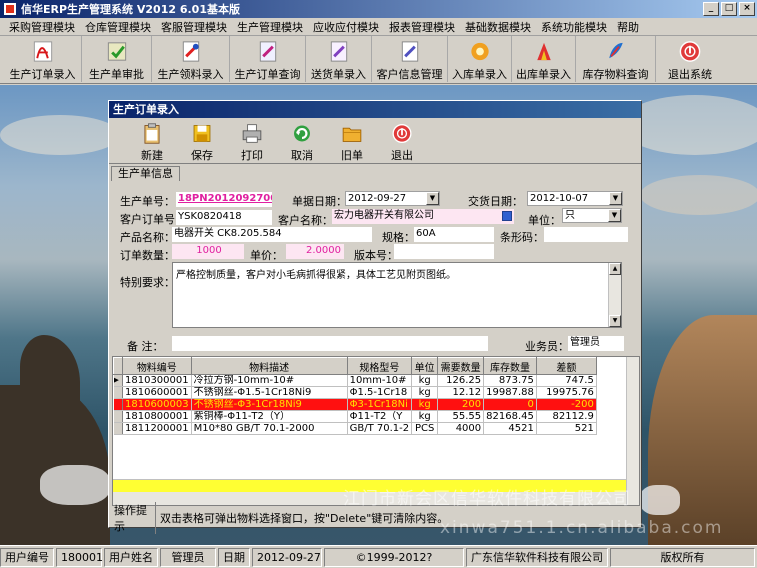 Image resolution: width=757 pixels, height=568 pixels. What do you see at coordinates (145, 346) in the screenshot?
I see `remark-label: 备 注：` at bounding box center [145, 346].